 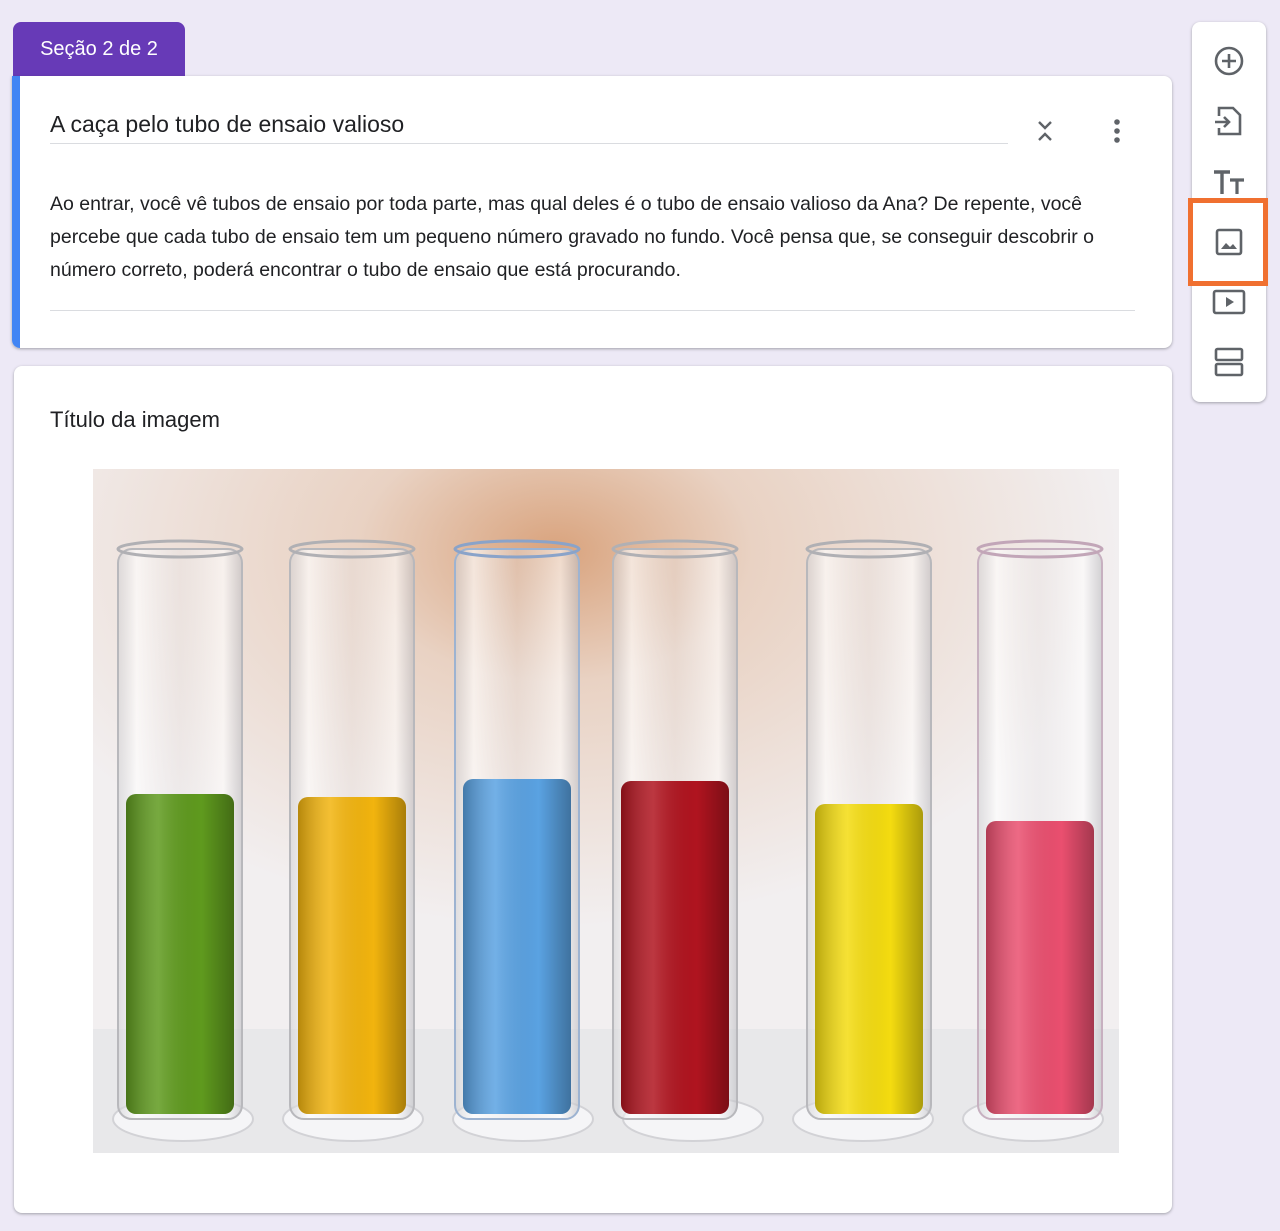 I want to click on add-title-description-button, so click(x=1229, y=182).